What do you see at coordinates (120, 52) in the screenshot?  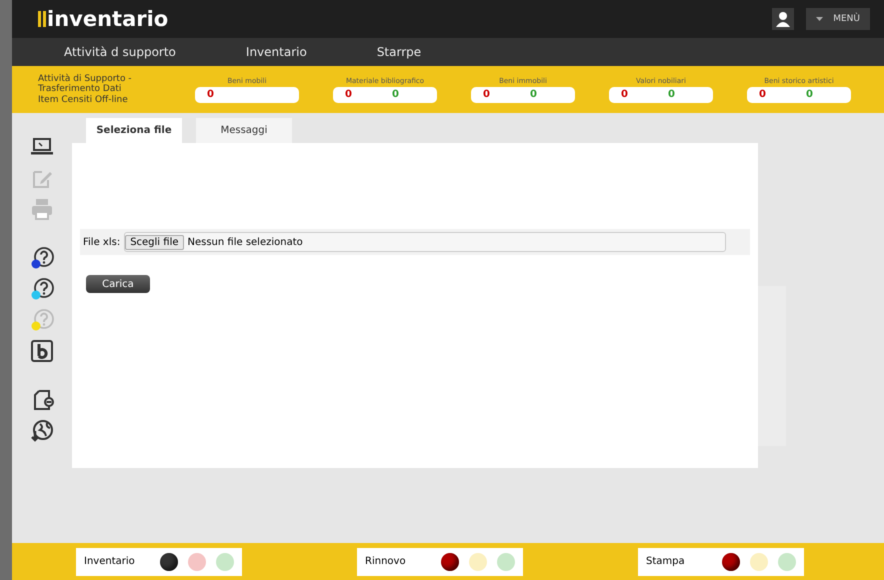 I see `nav-link: Attività d supporto` at bounding box center [120, 52].